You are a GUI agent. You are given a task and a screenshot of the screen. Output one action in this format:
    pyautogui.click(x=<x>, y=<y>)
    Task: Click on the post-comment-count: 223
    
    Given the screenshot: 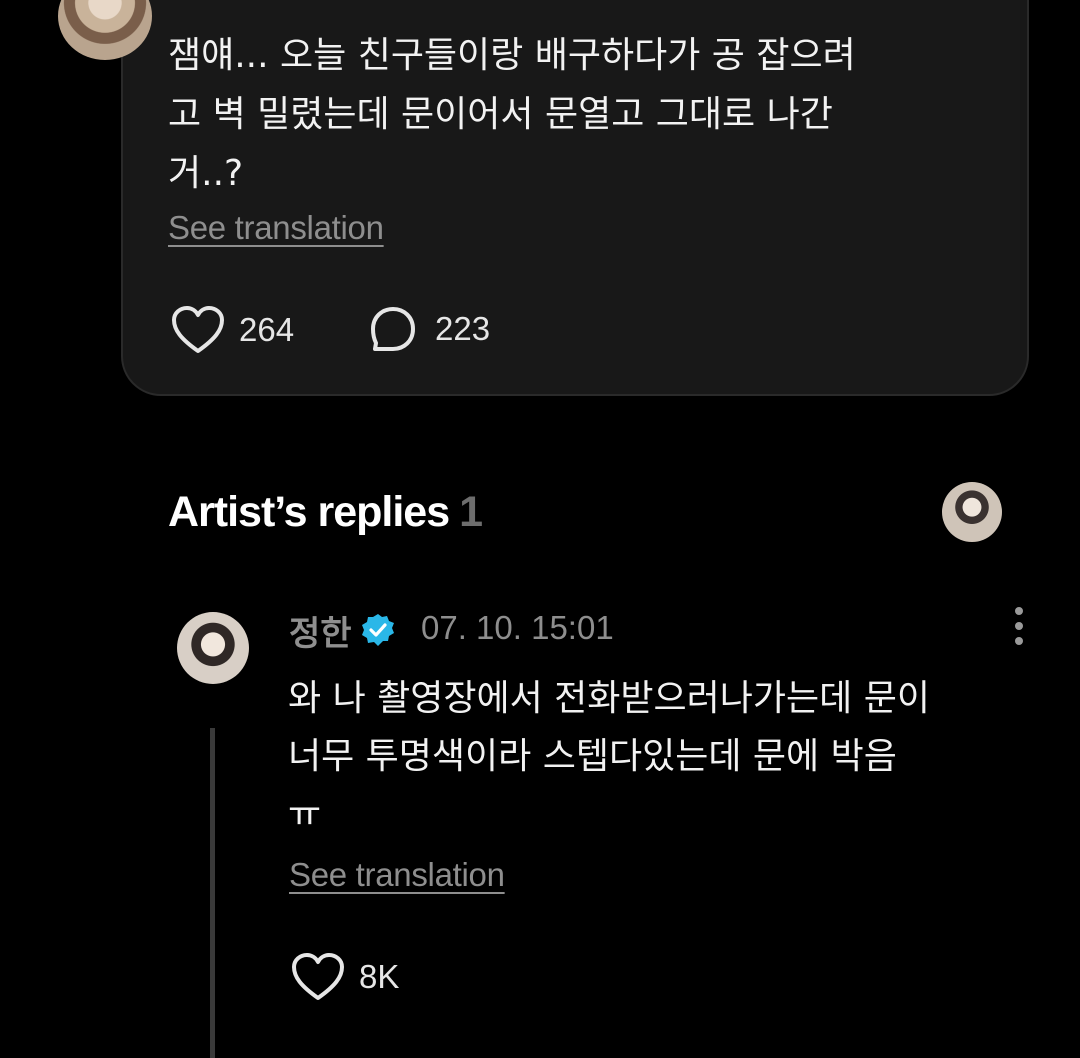 What is the action you would take?
    pyautogui.click(x=463, y=328)
    